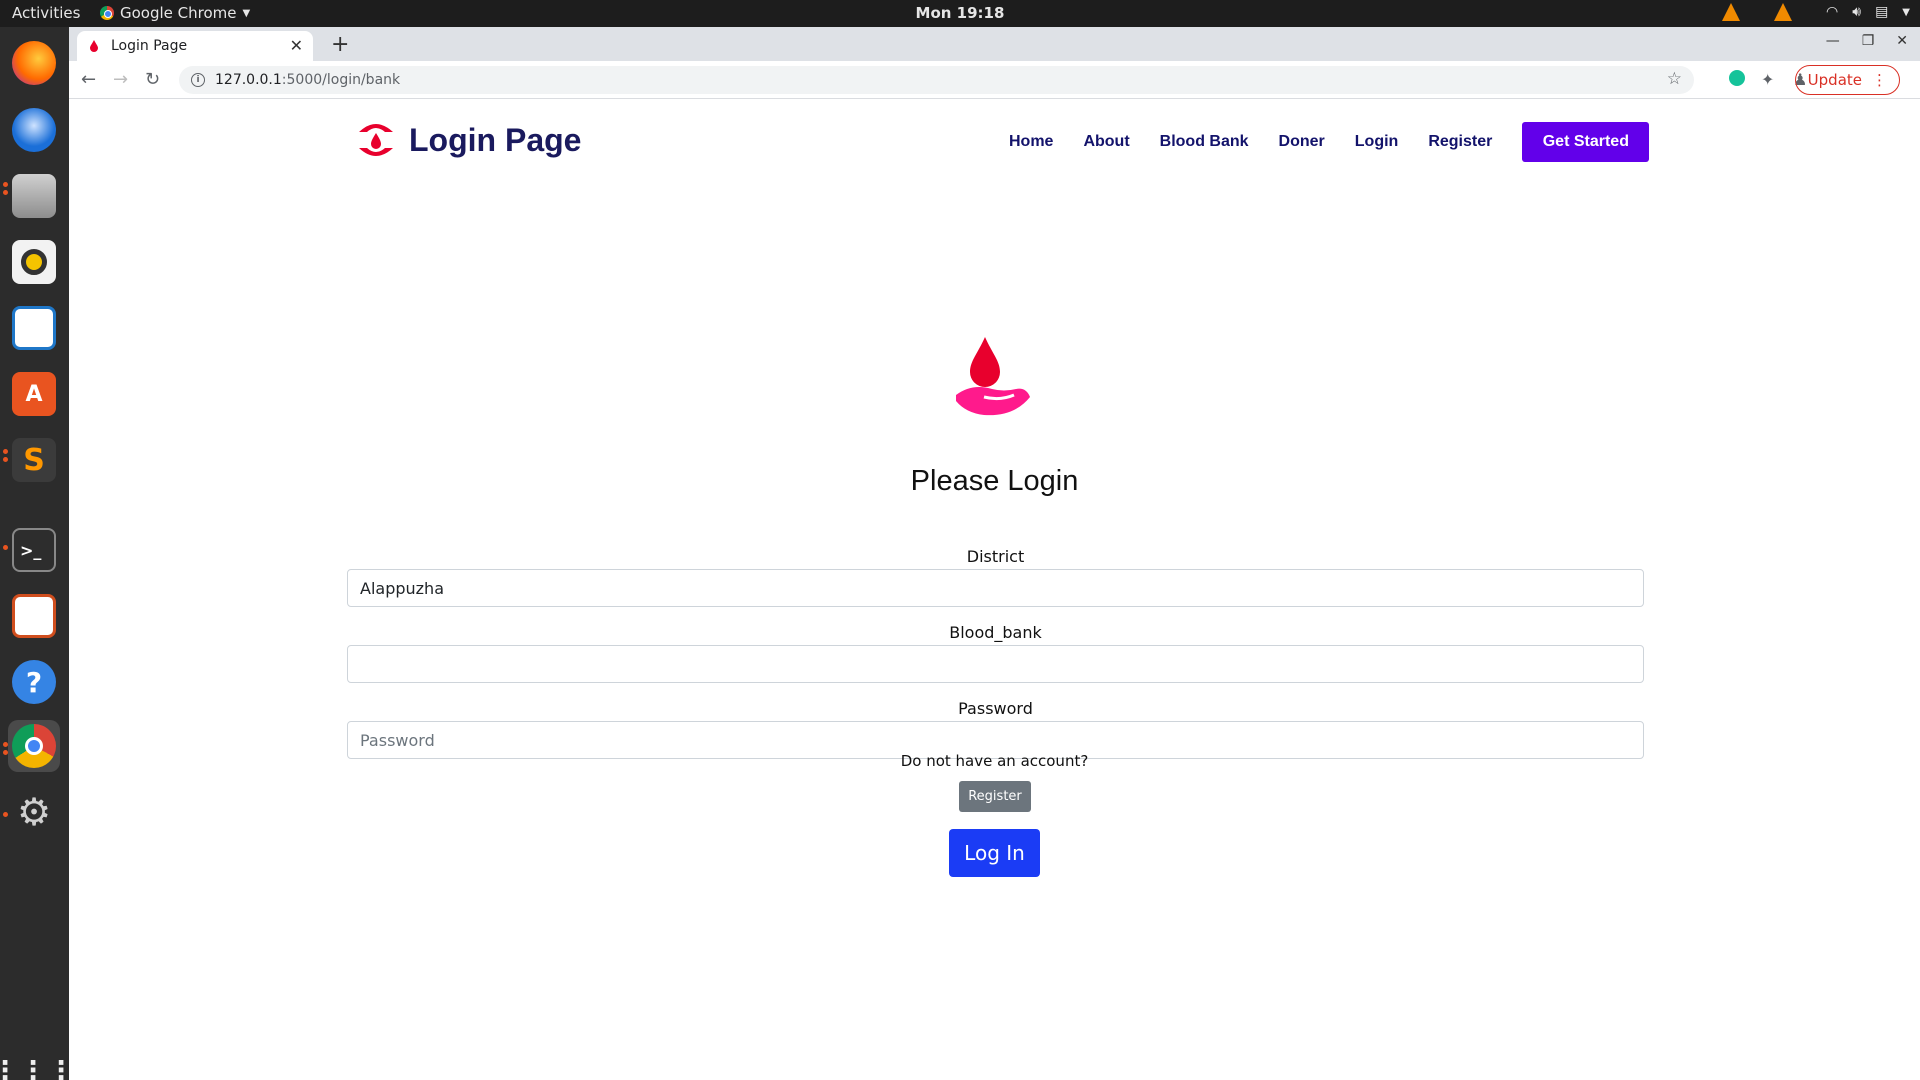 The width and height of the screenshot is (1920, 1080). I want to click on show-apps-button: ⋮⋮⋮, so click(38, 1062).